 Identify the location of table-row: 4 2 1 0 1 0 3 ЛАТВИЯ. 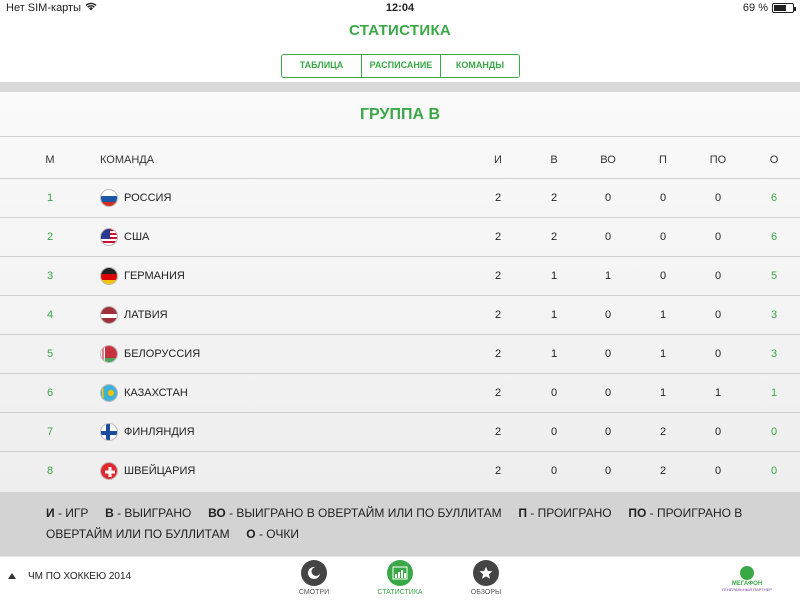
(400, 314).